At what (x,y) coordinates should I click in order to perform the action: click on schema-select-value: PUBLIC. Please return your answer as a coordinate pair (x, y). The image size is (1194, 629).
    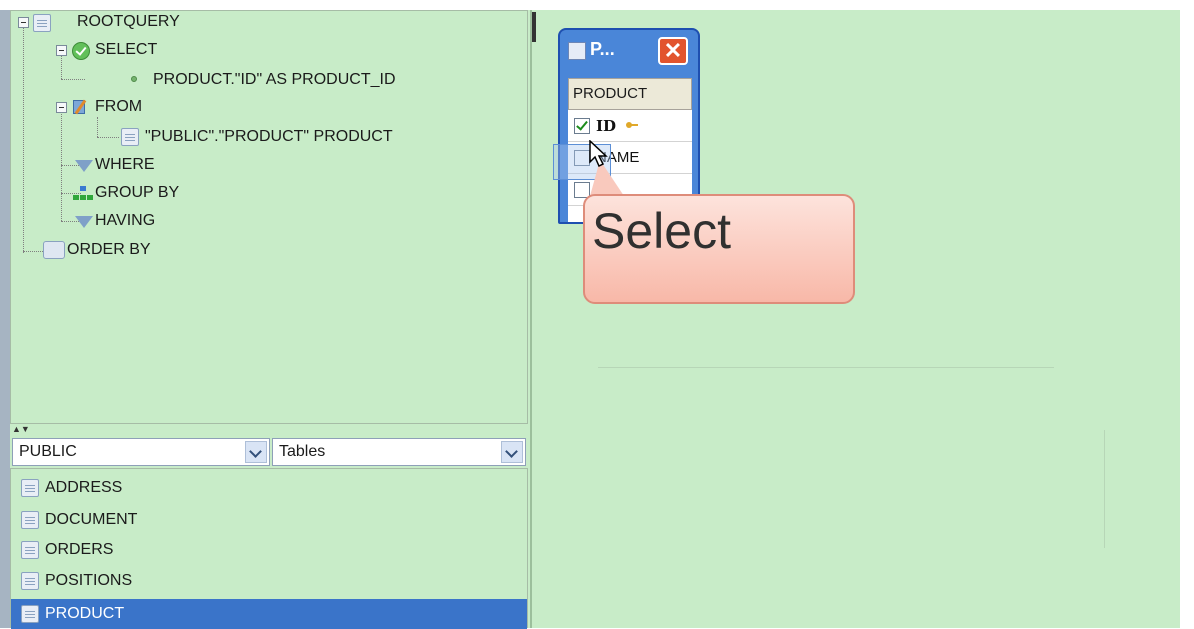
    Looking at the image, I should click on (48, 451).